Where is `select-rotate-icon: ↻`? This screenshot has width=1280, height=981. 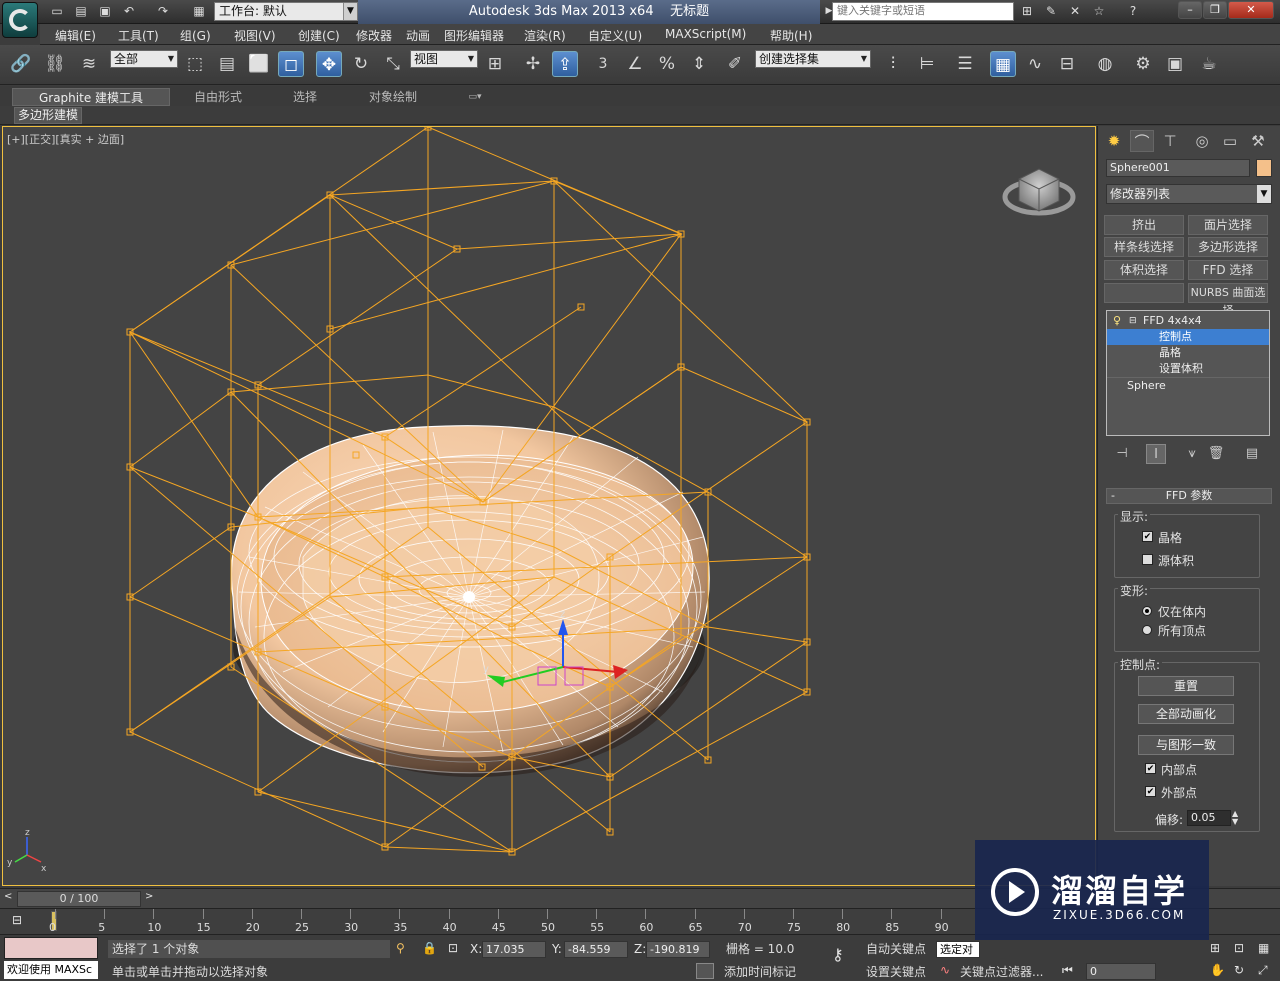 select-rotate-icon: ↻ is located at coordinates (361, 64).